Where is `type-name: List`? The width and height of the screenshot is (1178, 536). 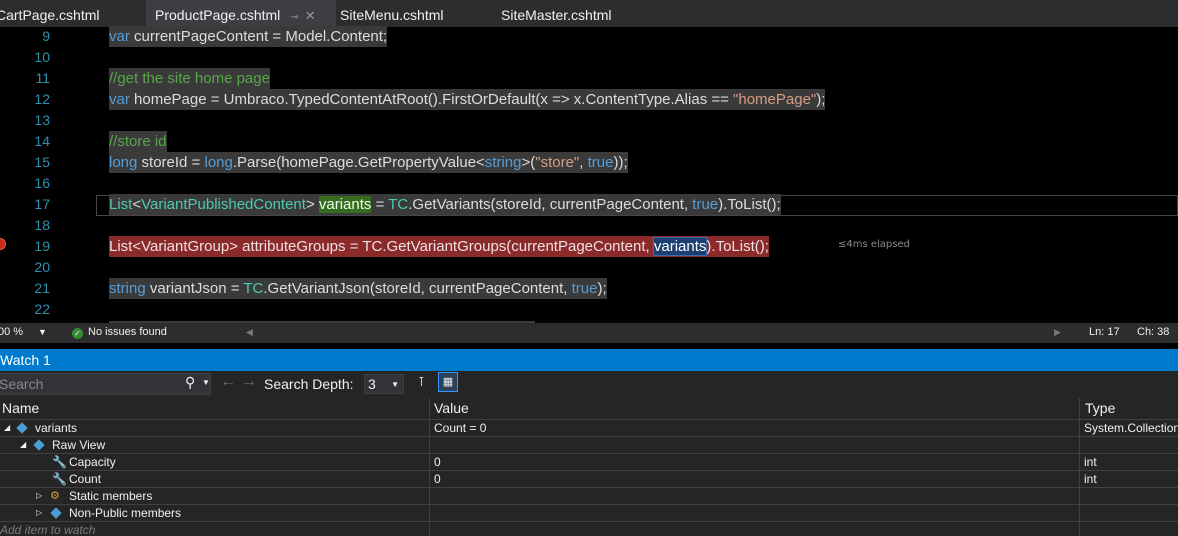
type-name: List is located at coordinates (121, 204).